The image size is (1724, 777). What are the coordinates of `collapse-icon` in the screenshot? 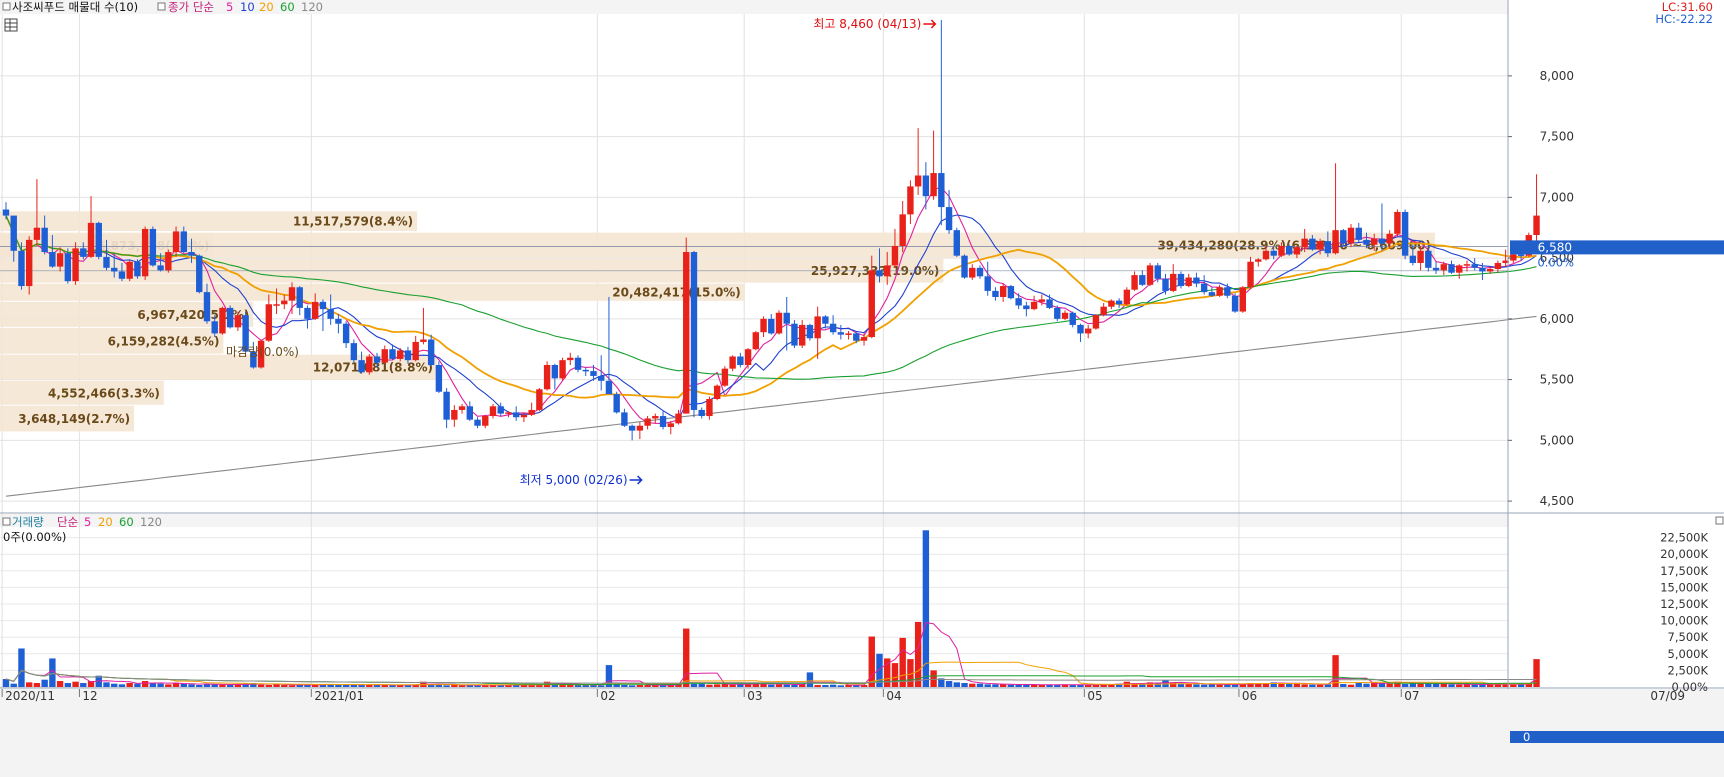 It's located at (6, 6).